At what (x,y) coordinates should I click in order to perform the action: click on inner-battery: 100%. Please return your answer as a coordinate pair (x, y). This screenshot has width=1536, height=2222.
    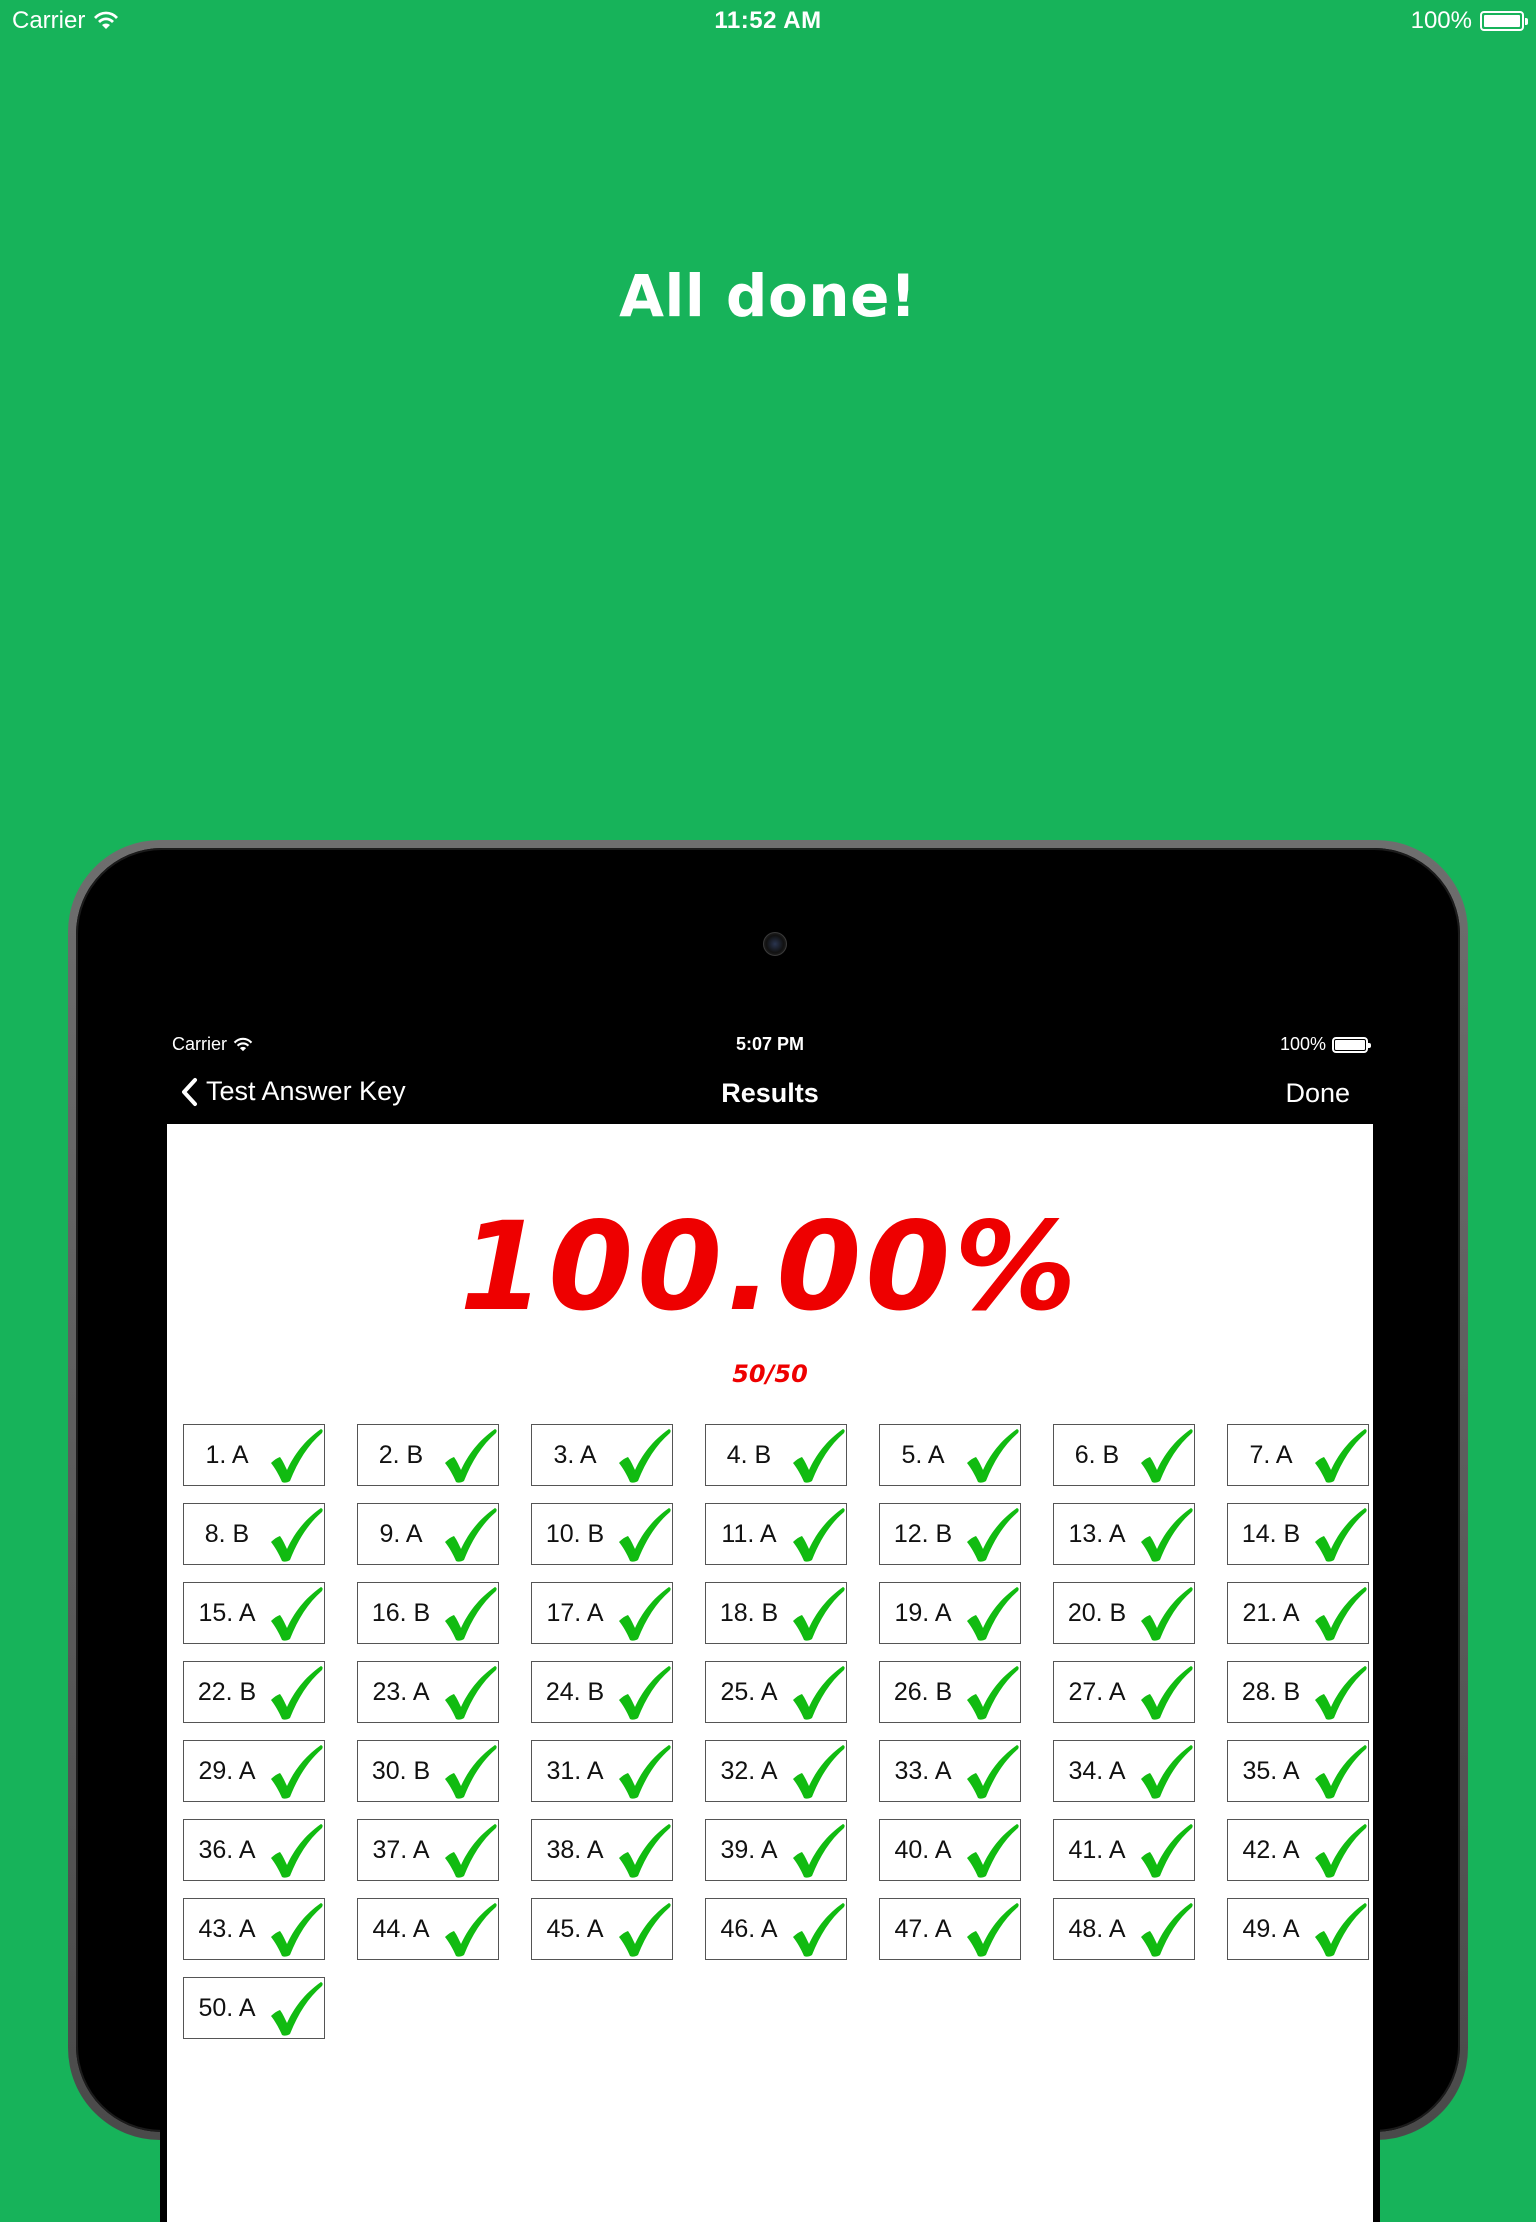
    Looking at the image, I should click on (1325, 1044).